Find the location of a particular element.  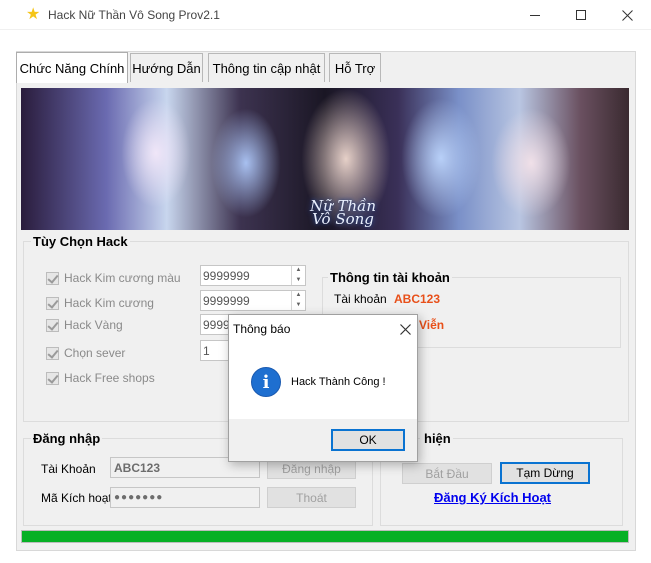

maximize-button is located at coordinates (581, 15).